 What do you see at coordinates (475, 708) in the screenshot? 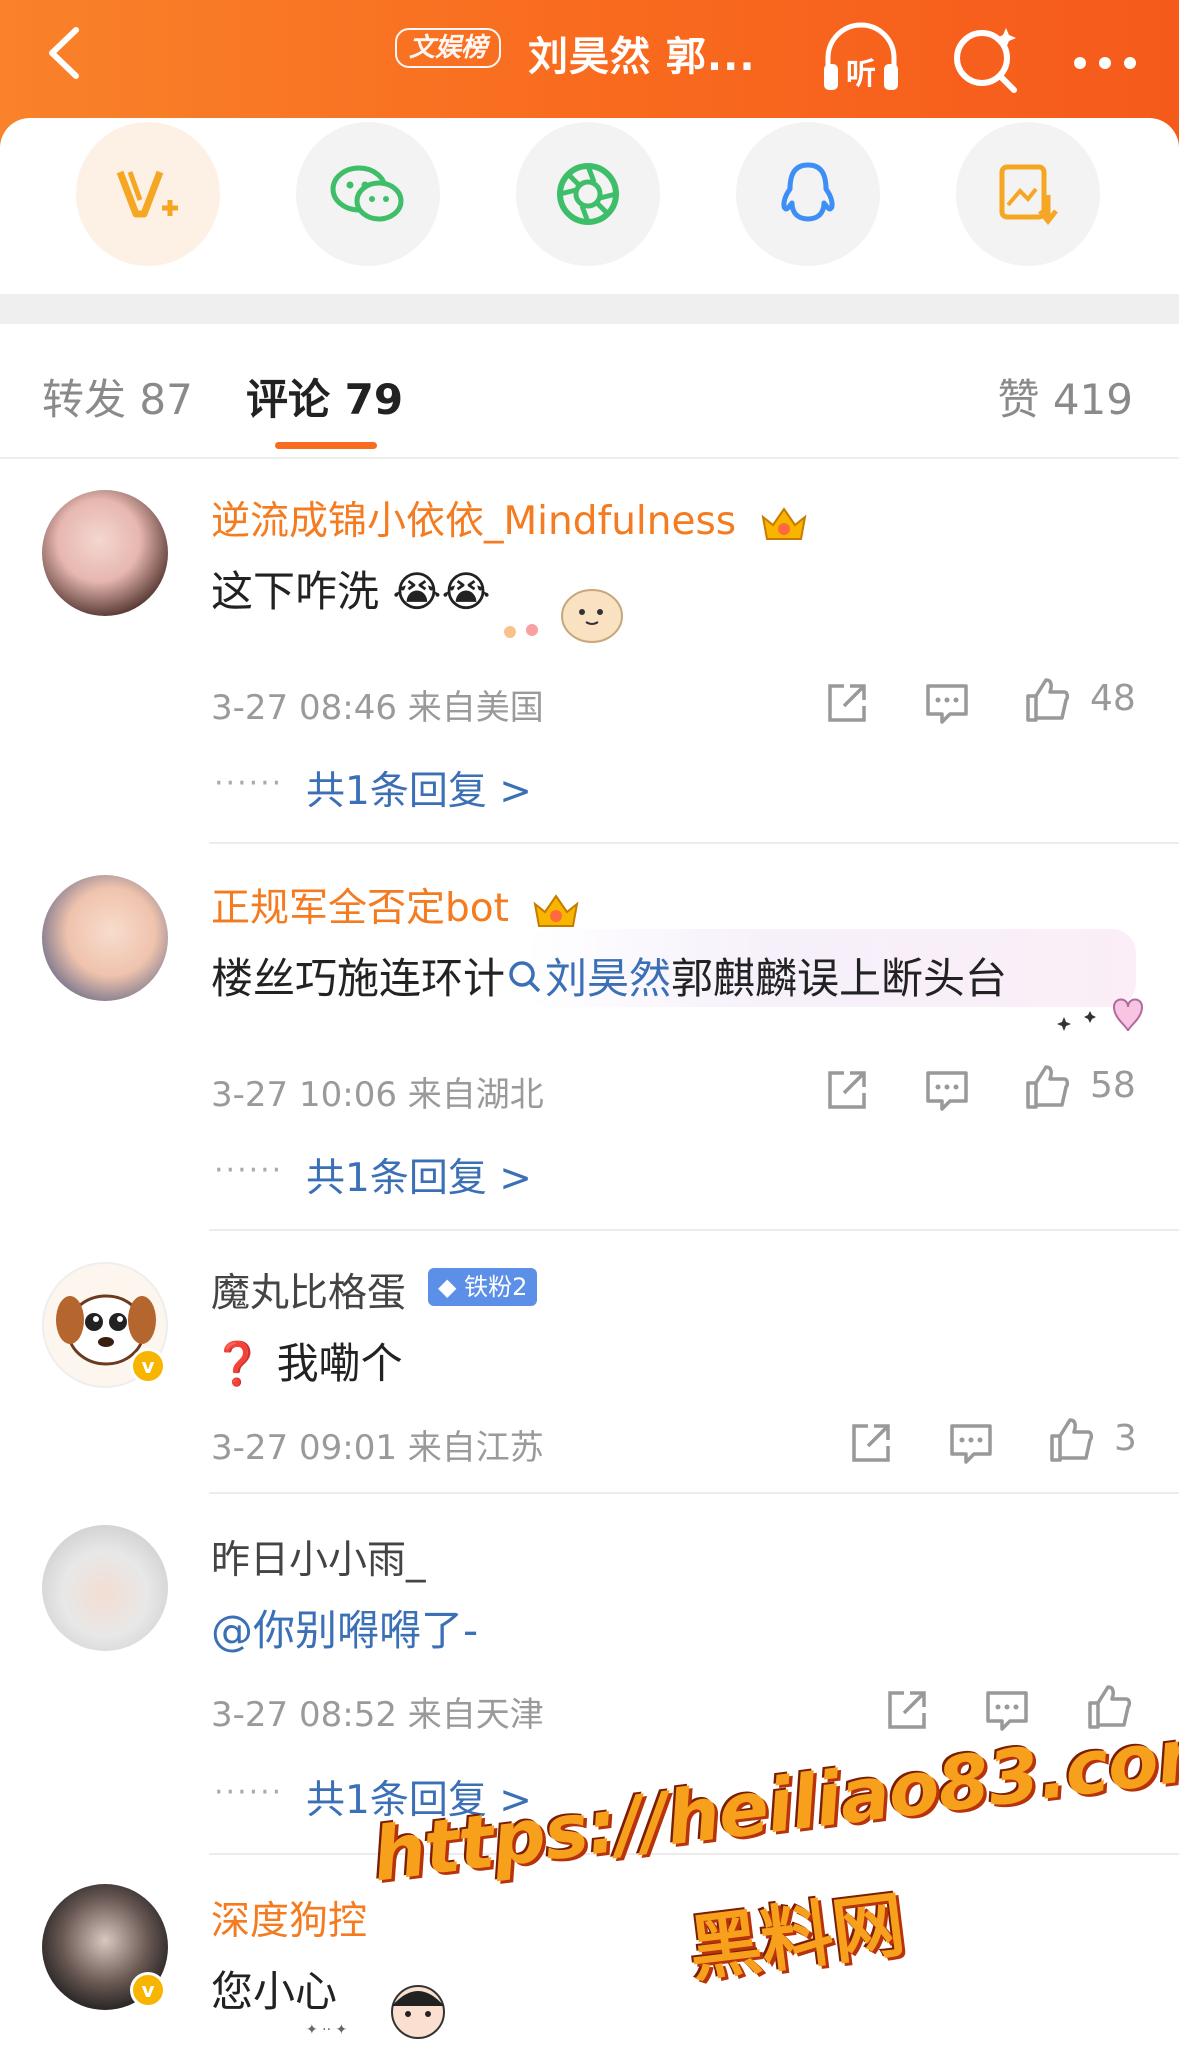
I see `comment-location: 来自美国` at bounding box center [475, 708].